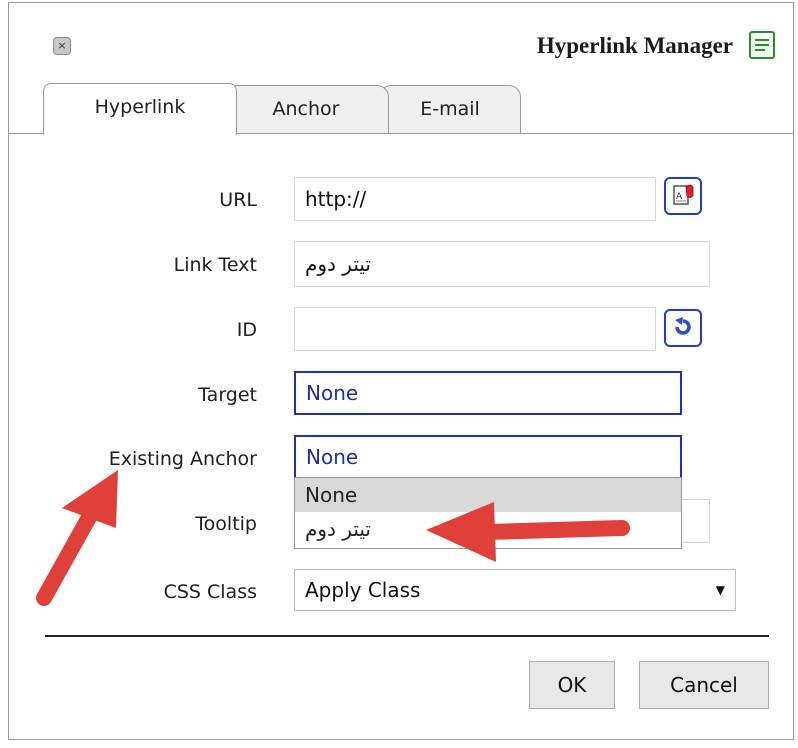 This screenshot has height=748, width=798. I want to click on id-input, so click(475, 329).